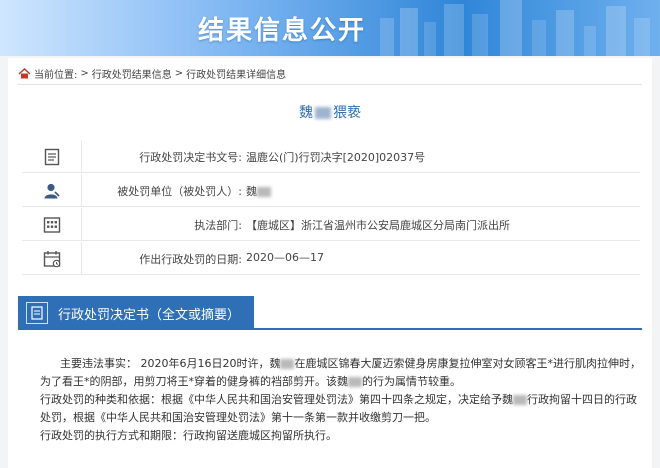 The height and width of the screenshot is (468, 660). I want to click on breadcrumb-link-detail: 行政处罚结果详细信息, so click(236, 73).